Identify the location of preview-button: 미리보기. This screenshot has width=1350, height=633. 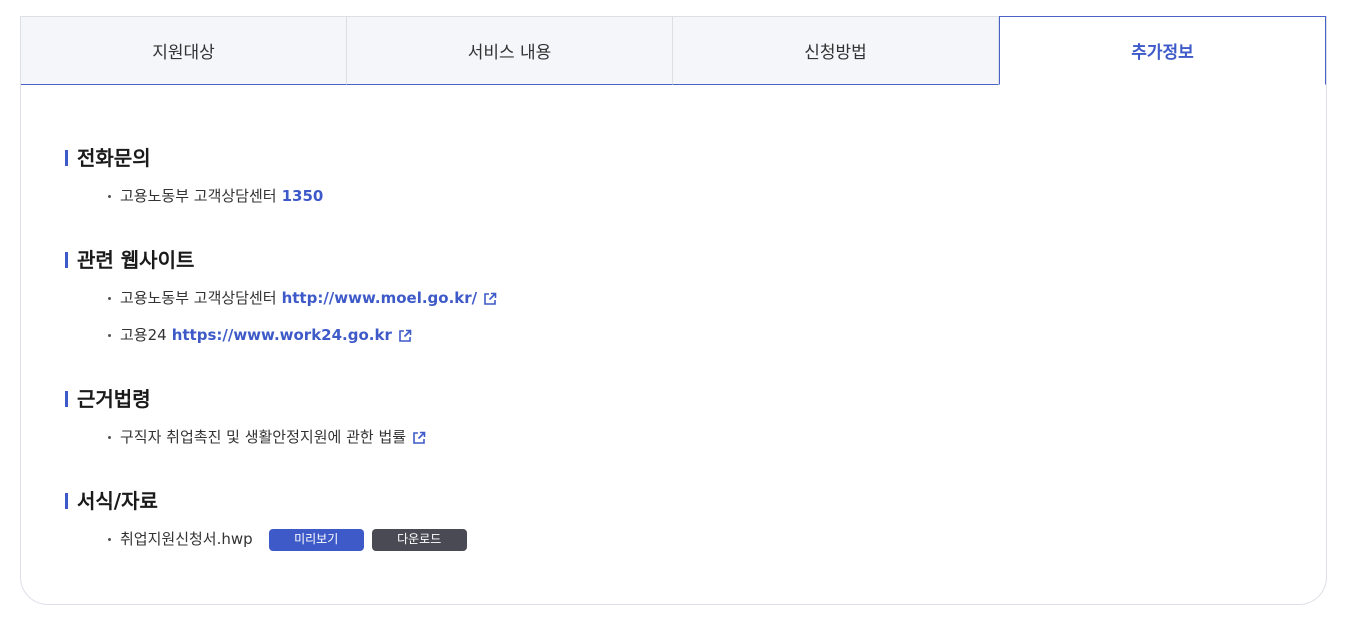
(316, 539).